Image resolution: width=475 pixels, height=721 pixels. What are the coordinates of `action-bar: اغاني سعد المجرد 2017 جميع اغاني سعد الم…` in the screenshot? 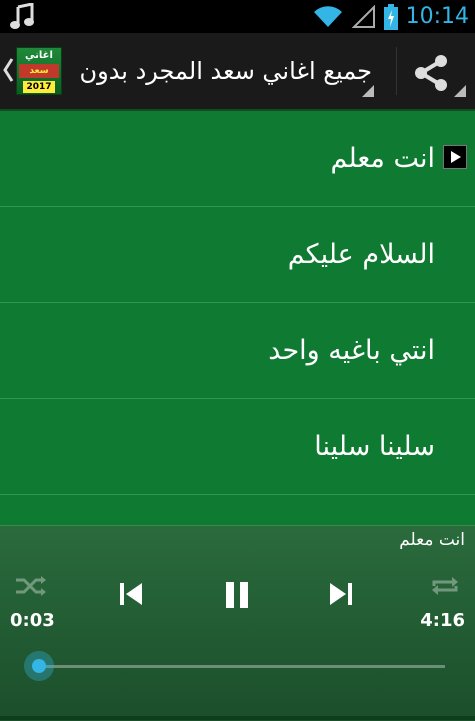 It's located at (237, 72).